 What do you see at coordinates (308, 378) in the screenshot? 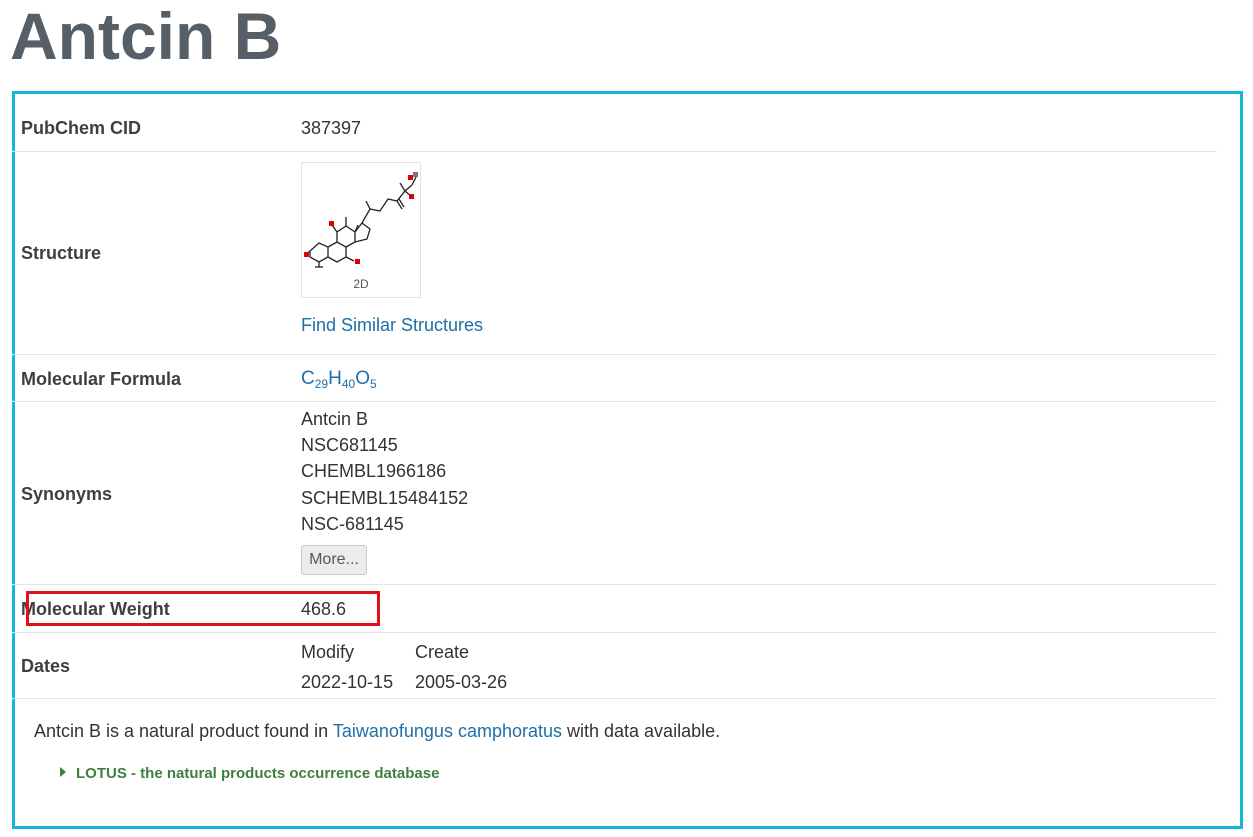
I see `formula-element-c: C` at bounding box center [308, 378].